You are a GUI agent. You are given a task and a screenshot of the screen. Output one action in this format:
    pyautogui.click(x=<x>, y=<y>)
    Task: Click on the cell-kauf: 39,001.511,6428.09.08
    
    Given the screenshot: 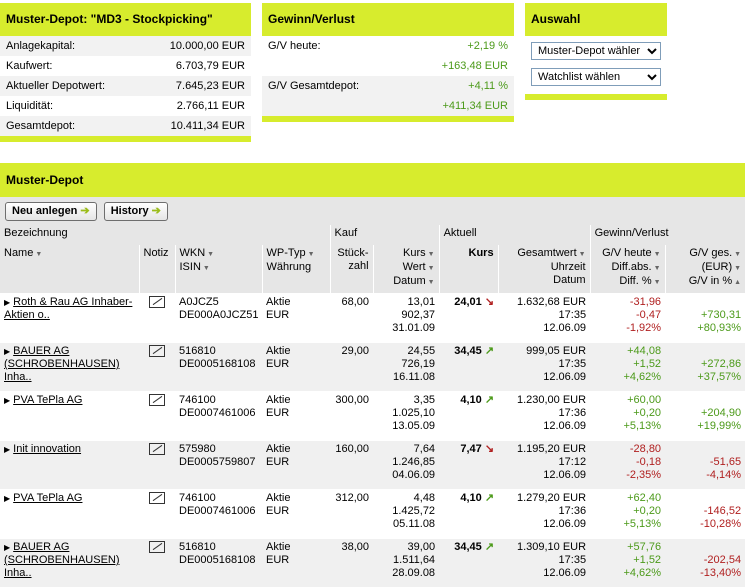 What is the action you would take?
    pyautogui.click(x=406, y=563)
    